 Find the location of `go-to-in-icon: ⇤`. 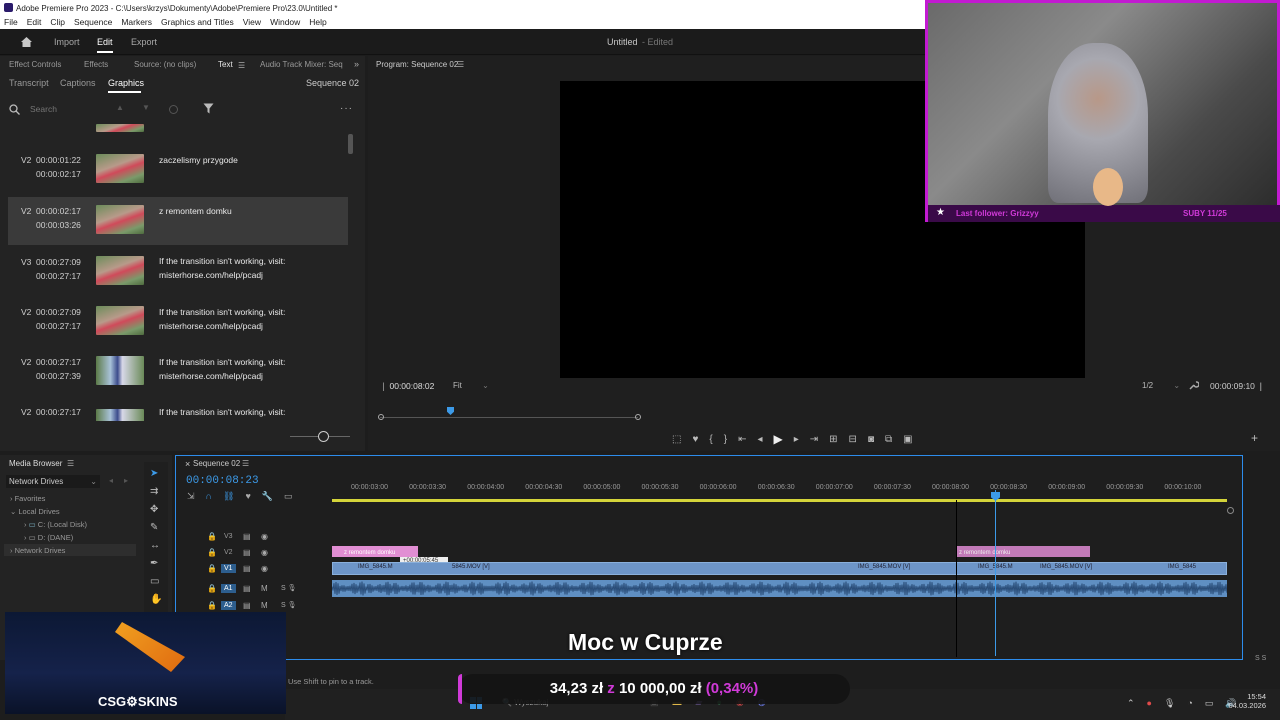

go-to-in-icon: ⇤ is located at coordinates (742, 439).